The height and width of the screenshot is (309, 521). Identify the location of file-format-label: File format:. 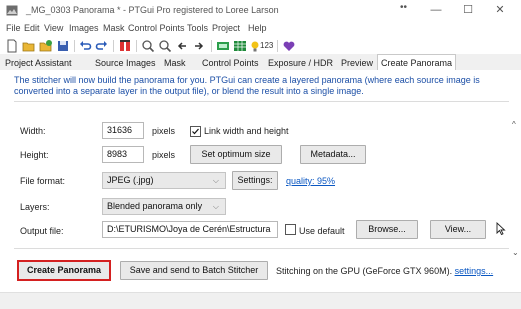
(43, 181).